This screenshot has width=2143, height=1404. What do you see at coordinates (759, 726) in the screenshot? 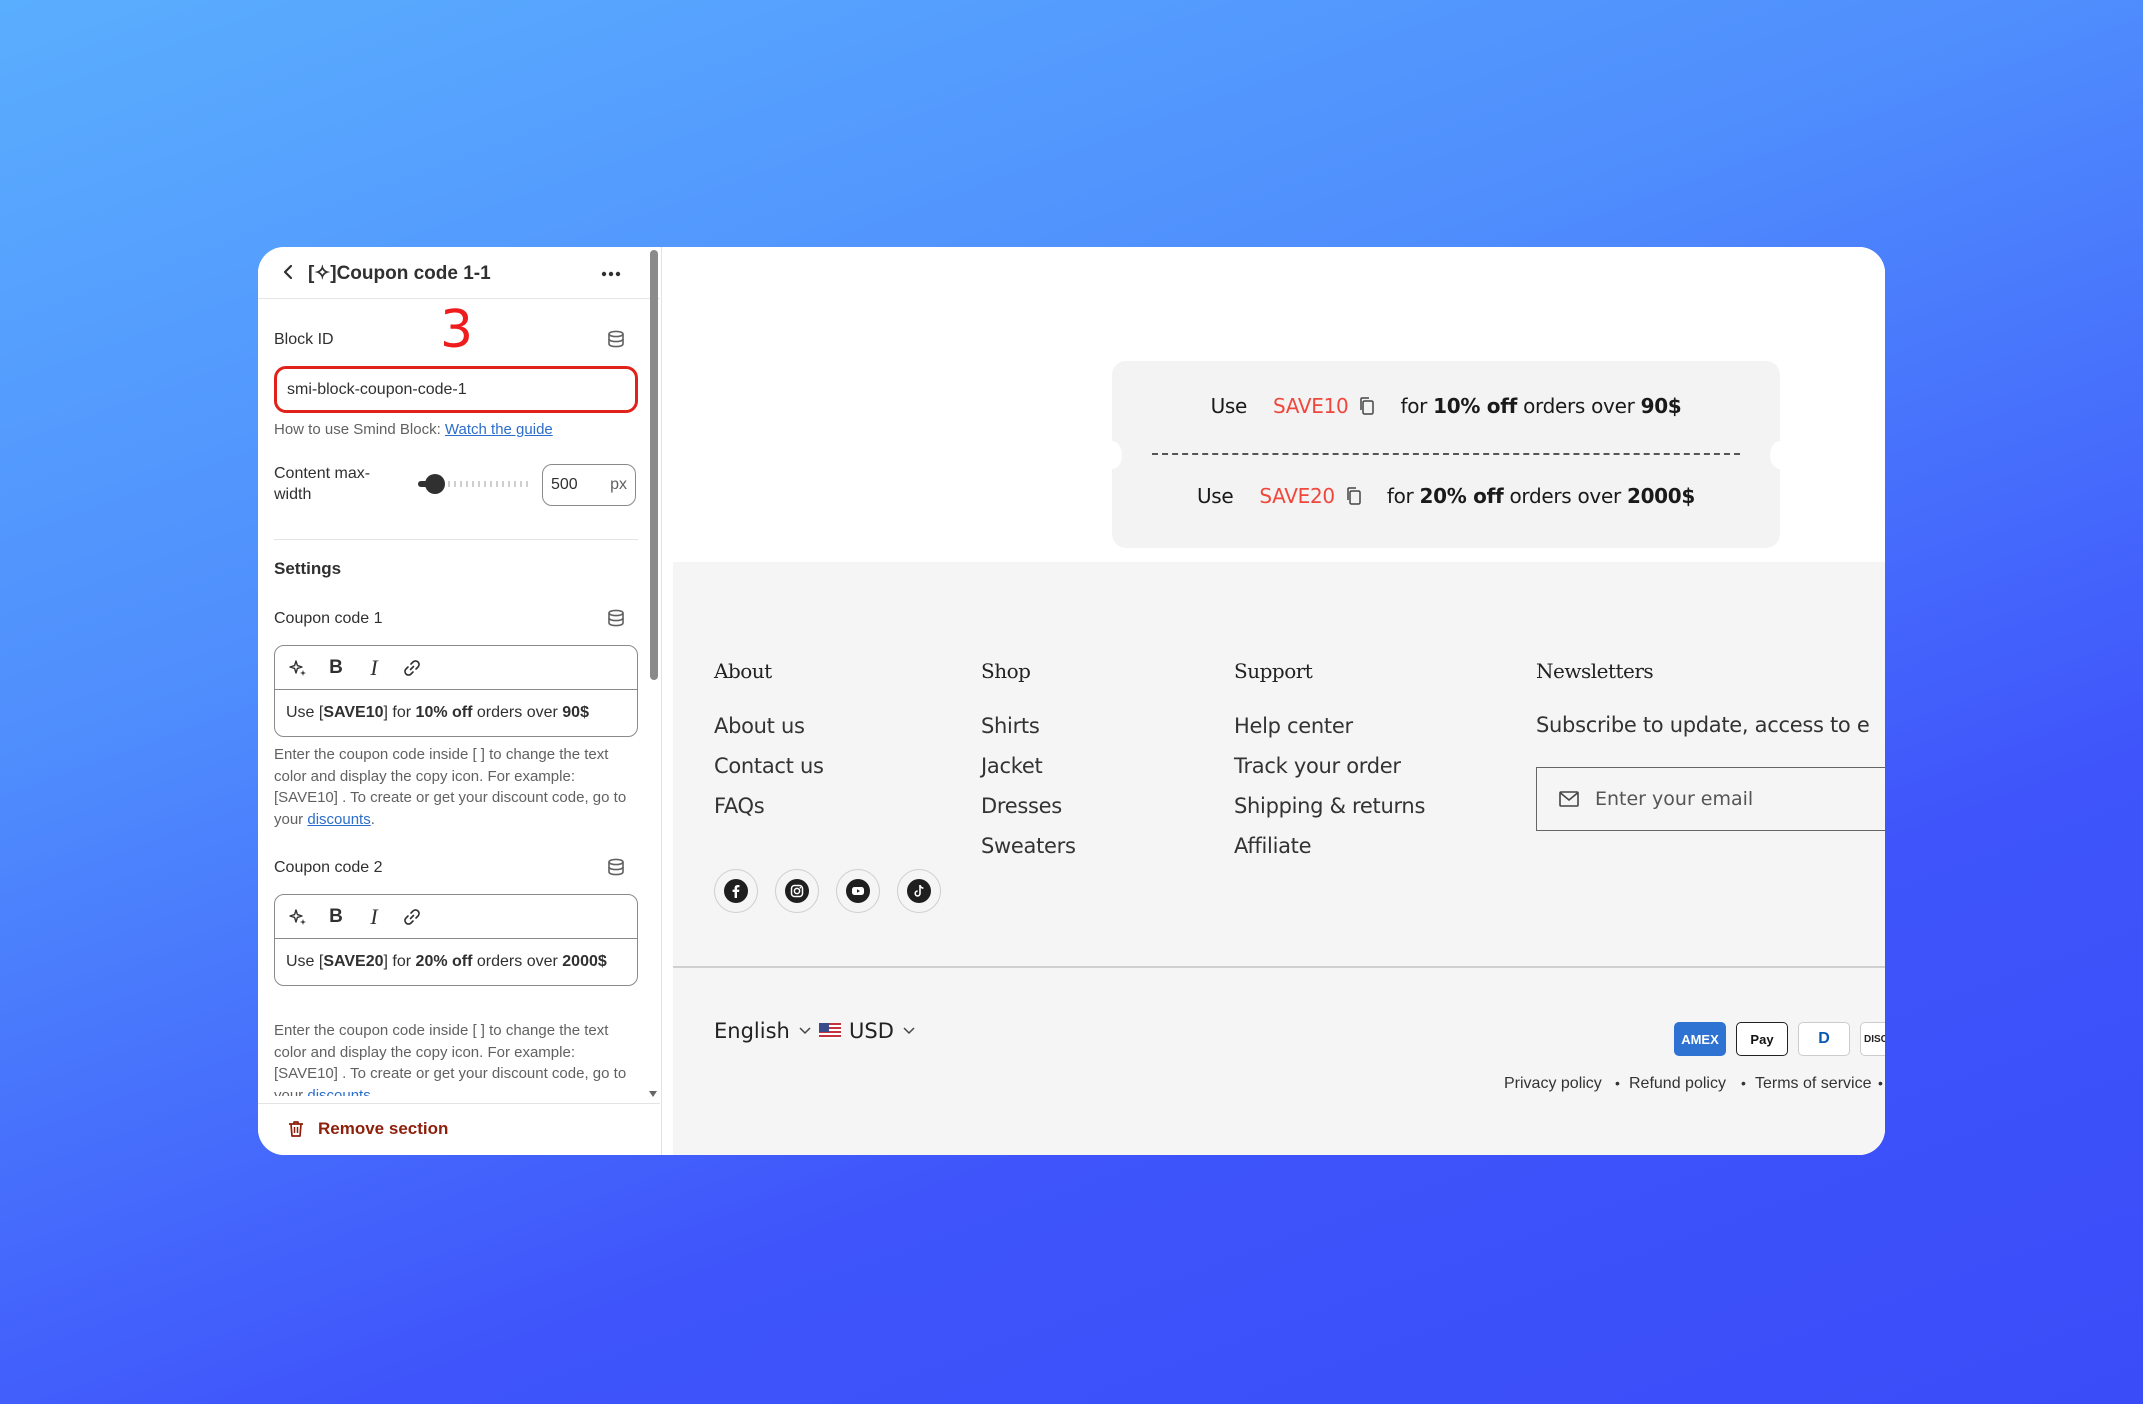
I see `footer-link: About us` at bounding box center [759, 726].